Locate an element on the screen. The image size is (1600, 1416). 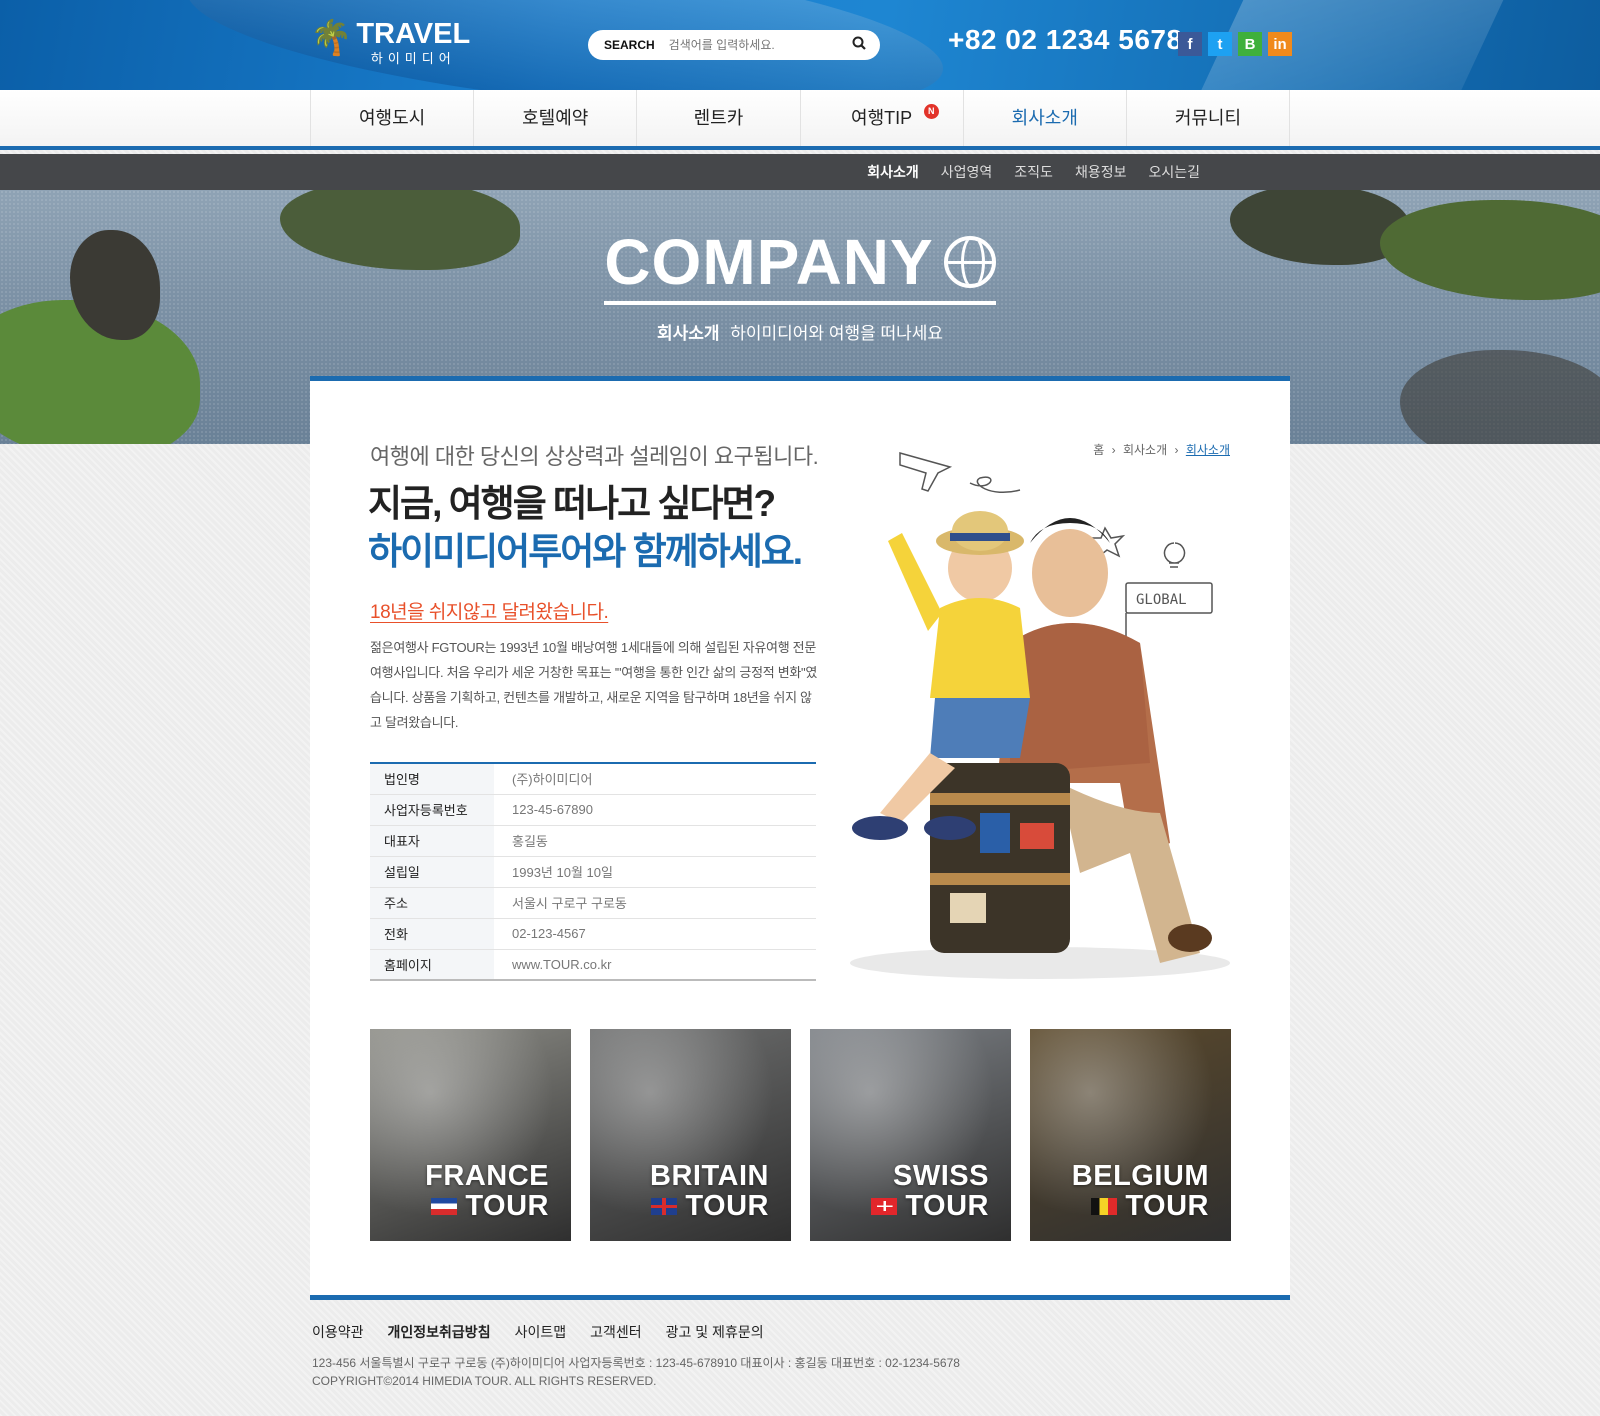
info-value: 서울시 구로구 구로동 is located at coordinates (655, 903).